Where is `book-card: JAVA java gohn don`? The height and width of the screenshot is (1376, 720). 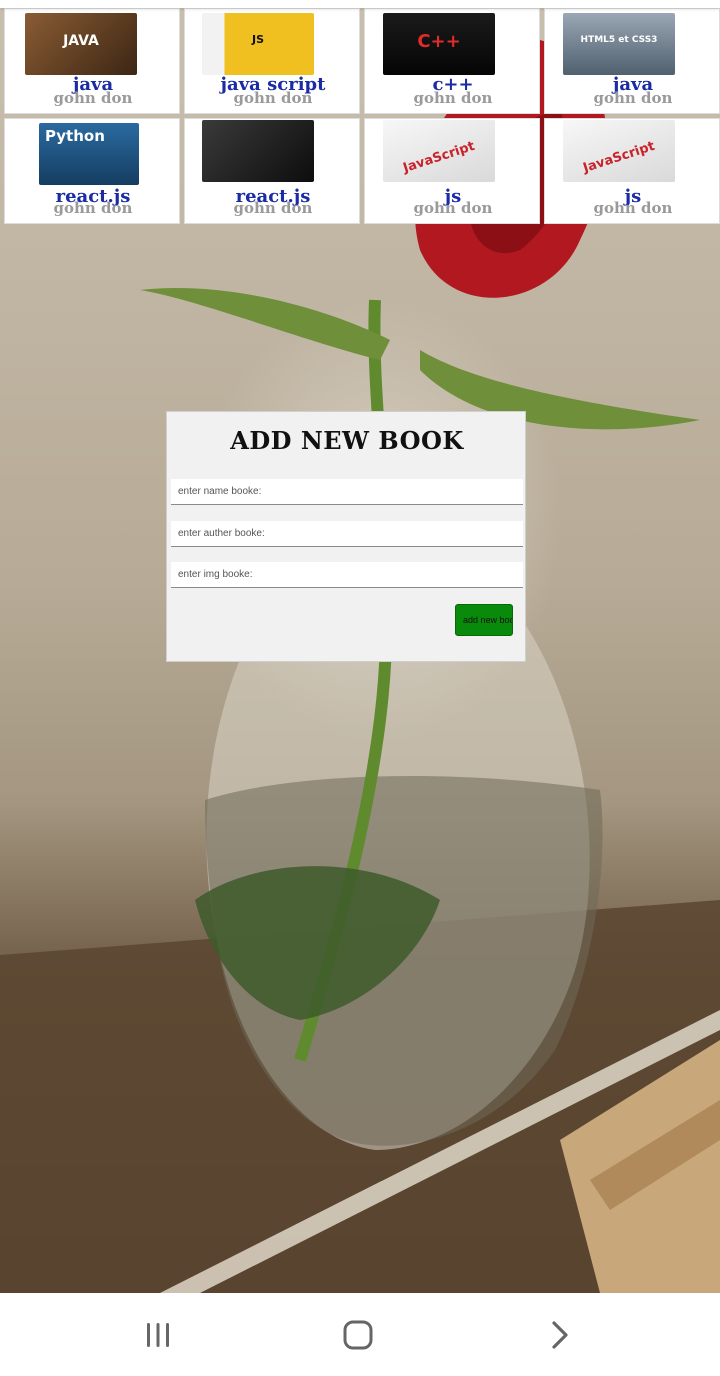 book-card: JAVA java gohn don is located at coordinates (92, 61).